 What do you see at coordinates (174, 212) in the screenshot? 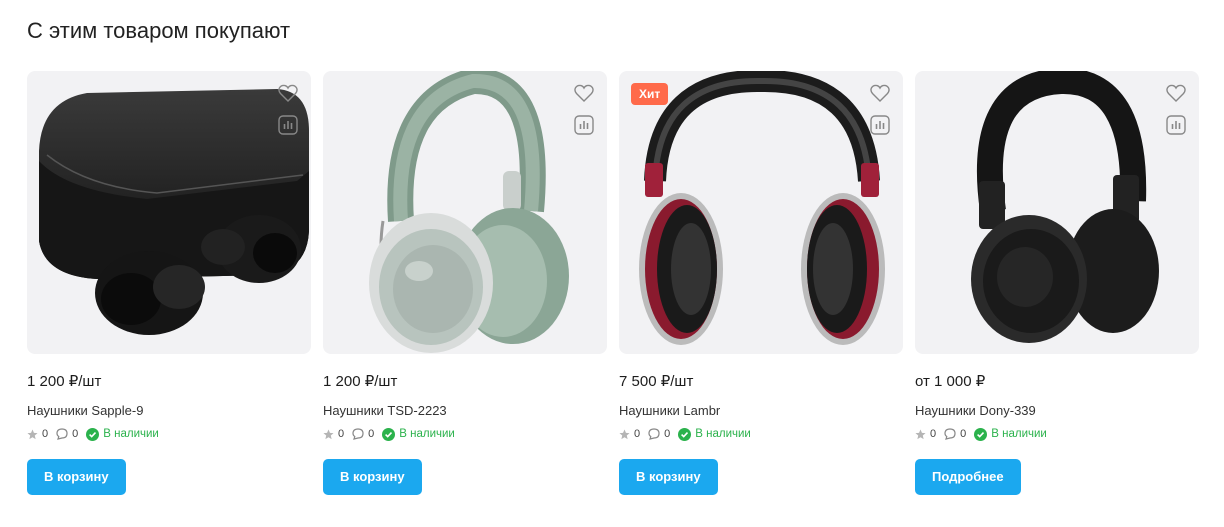
I see `earbuds-image` at bounding box center [174, 212].